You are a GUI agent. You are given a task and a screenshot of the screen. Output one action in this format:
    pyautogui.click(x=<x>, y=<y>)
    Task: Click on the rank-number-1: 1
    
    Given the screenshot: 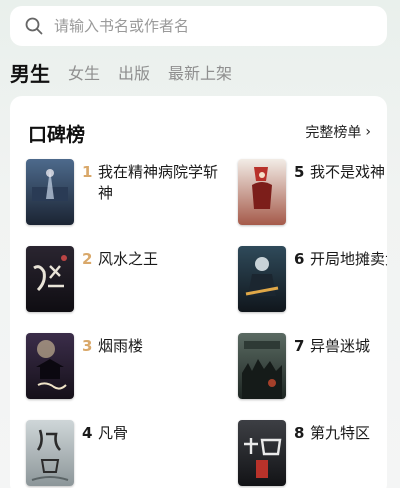 What is the action you would take?
    pyautogui.click(x=87, y=172)
    